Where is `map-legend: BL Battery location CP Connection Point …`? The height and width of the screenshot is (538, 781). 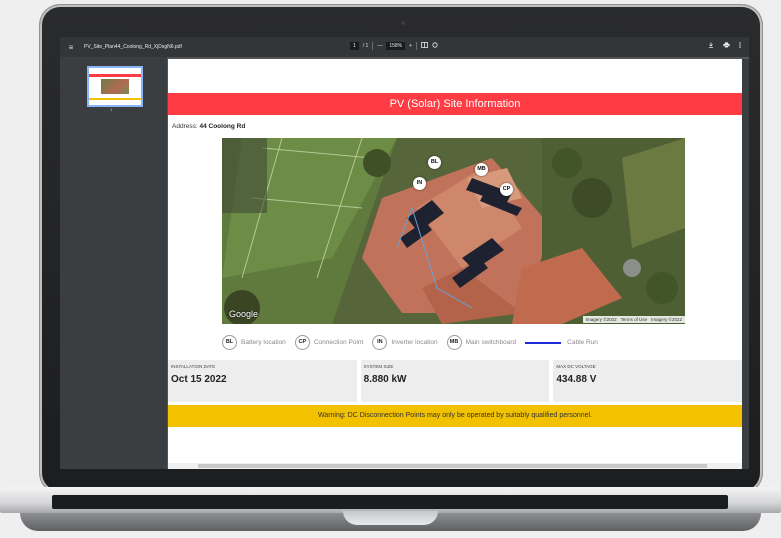 map-legend: BL Battery location CP Connection Point … is located at coordinates (414, 342).